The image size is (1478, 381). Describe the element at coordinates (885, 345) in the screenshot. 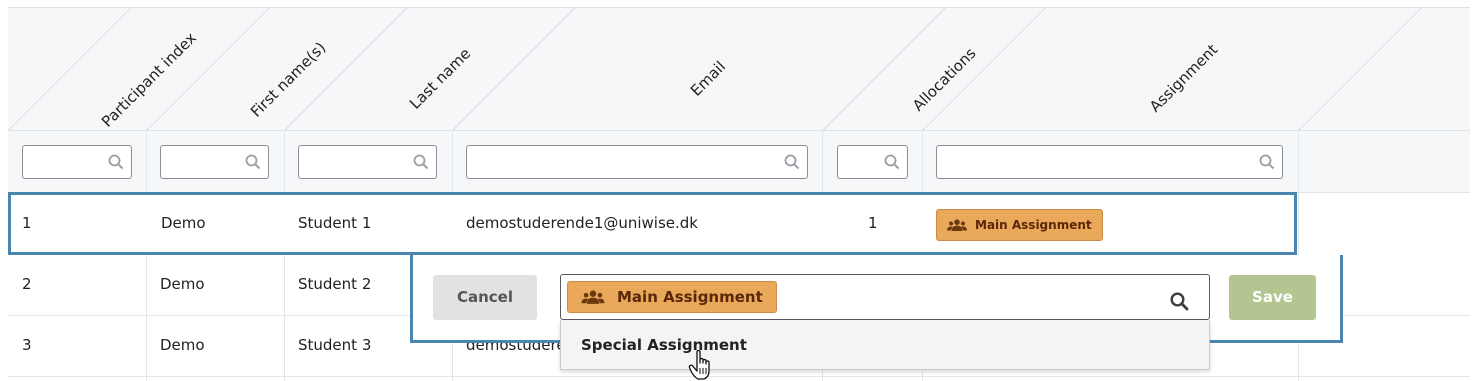

I see `assignment-options-dropdown: Special Assignment` at that location.